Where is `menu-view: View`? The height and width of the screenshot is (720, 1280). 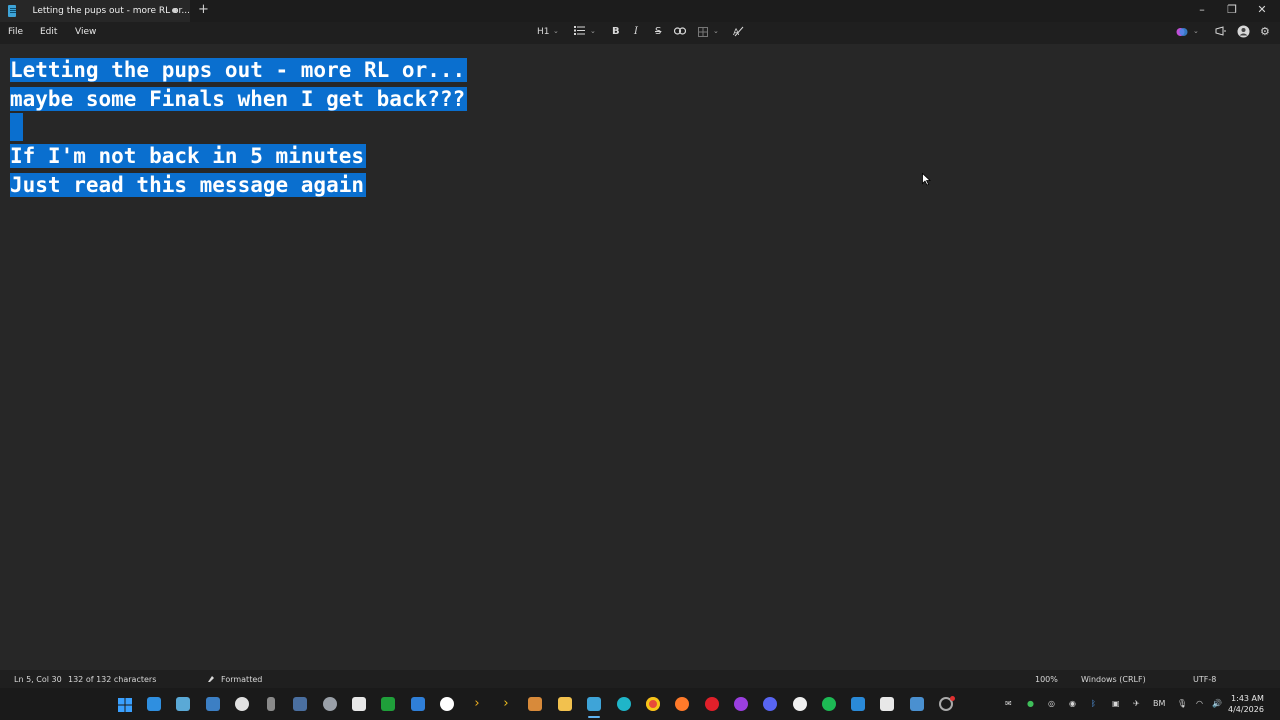
menu-view: View is located at coordinates (85, 32).